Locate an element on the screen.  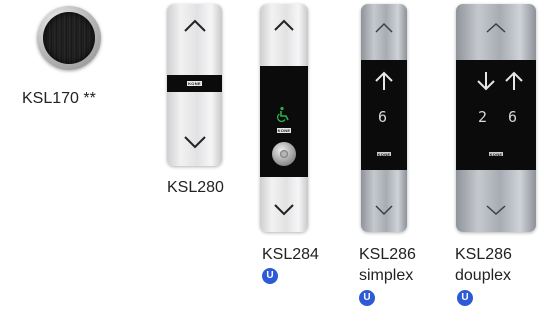
ksl280-panel-image: KONE is located at coordinates (194, 85).